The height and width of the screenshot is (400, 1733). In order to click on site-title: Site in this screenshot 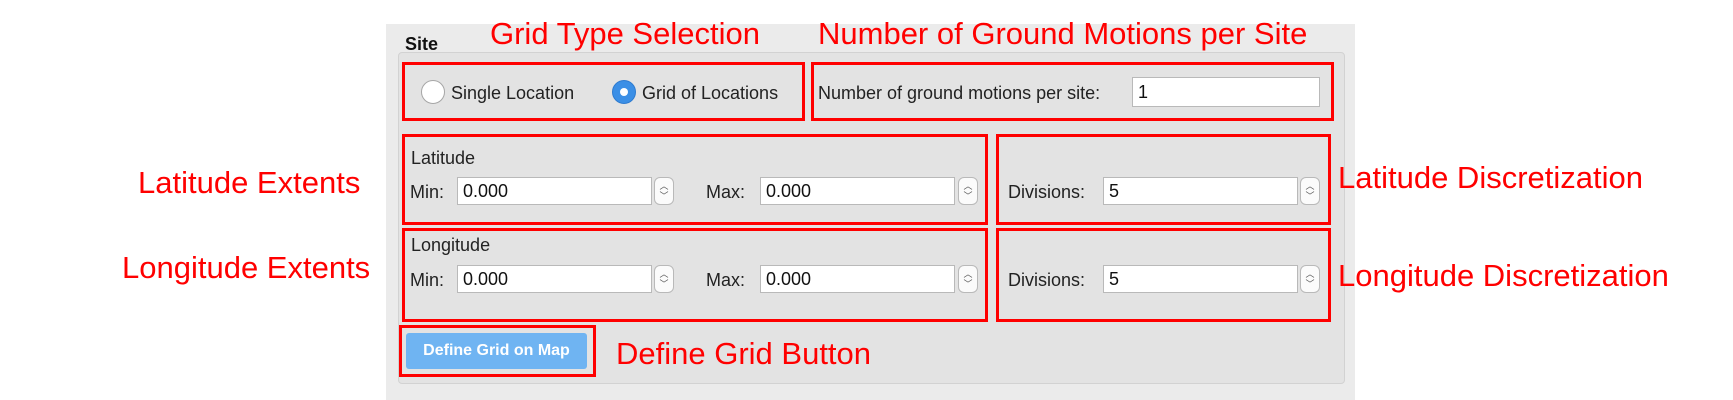, I will do `click(422, 44)`.